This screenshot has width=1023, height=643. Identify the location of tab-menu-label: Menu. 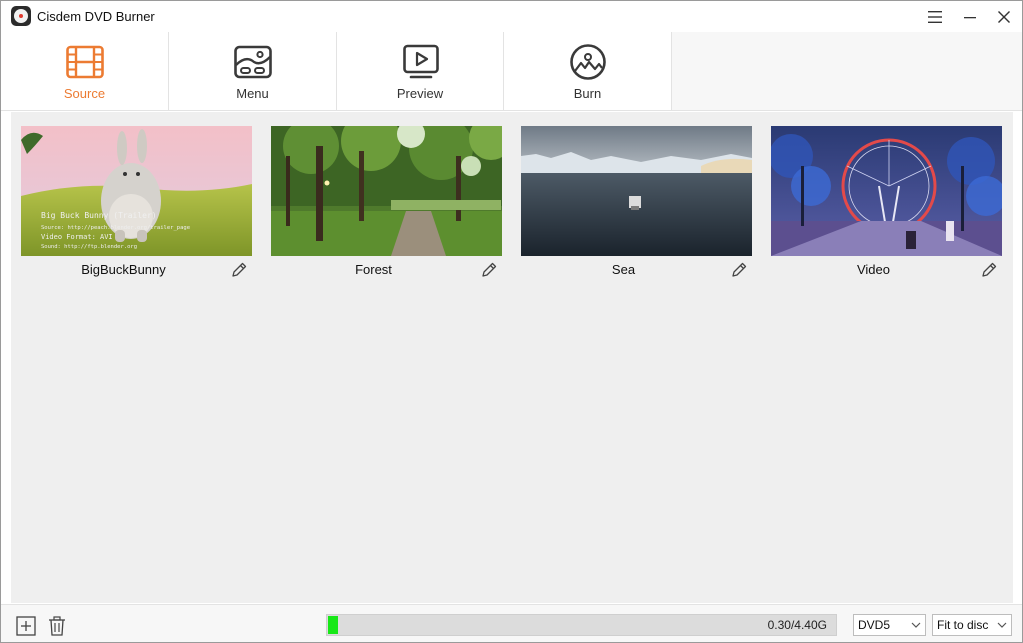
(252, 93).